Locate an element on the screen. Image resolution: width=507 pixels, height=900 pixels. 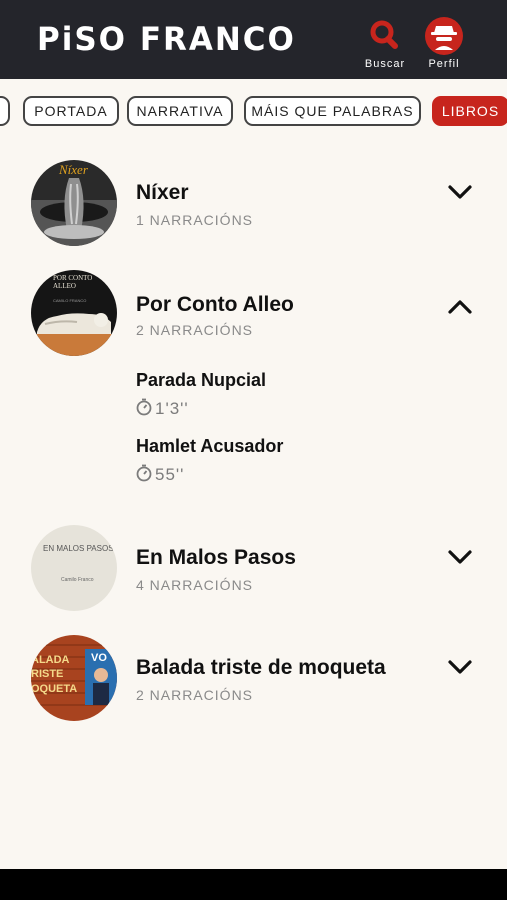
search-button: Buscar is located at coordinates (385, 43).